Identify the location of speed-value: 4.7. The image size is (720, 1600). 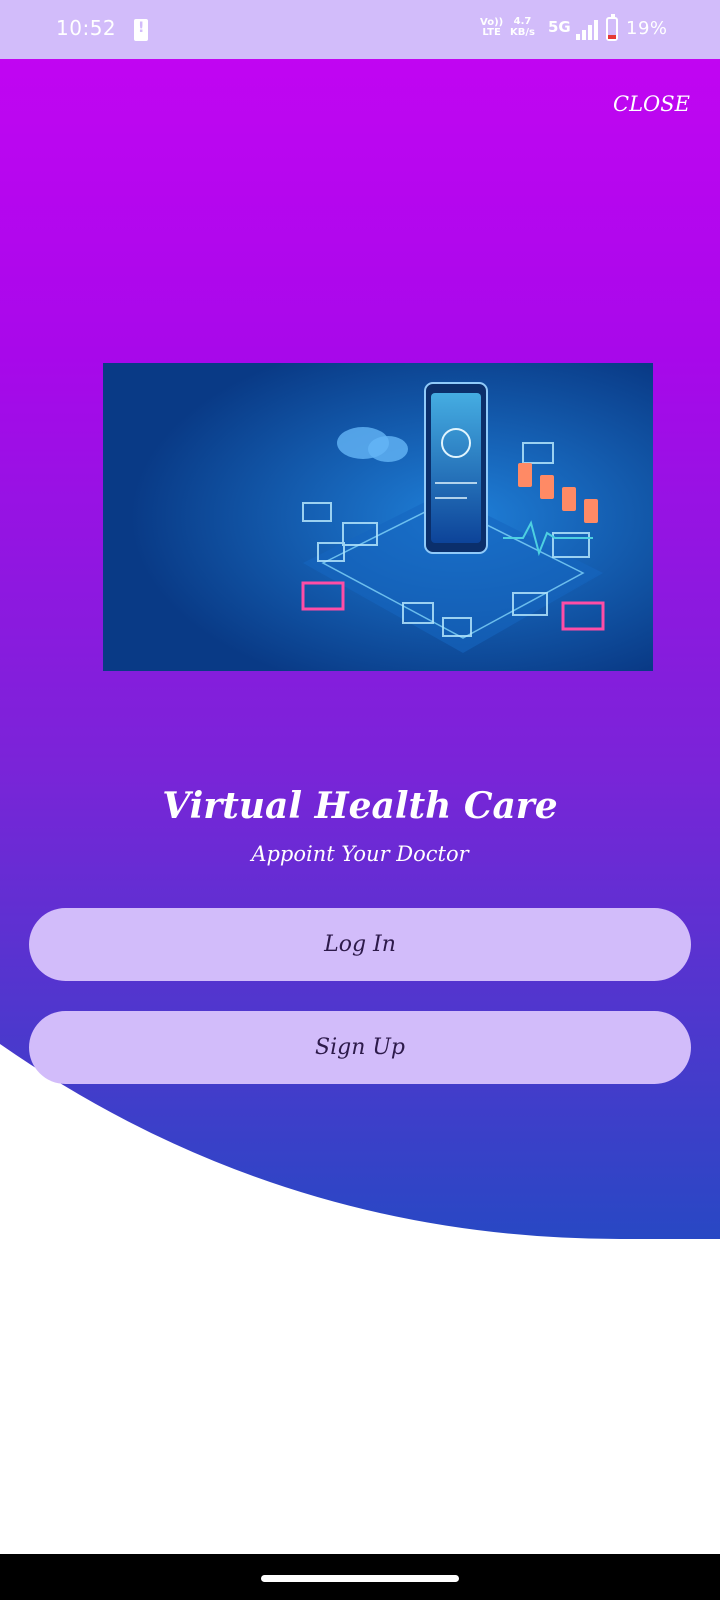
(522, 21).